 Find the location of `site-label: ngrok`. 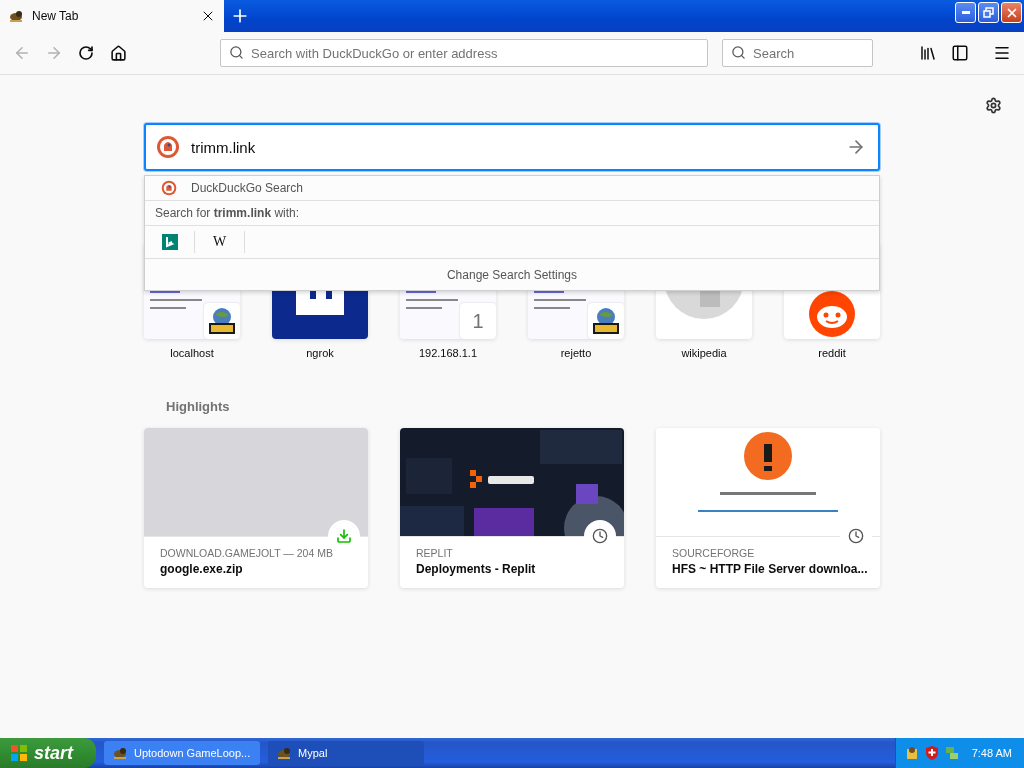

site-label: ngrok is located at coordinates (320, 353).